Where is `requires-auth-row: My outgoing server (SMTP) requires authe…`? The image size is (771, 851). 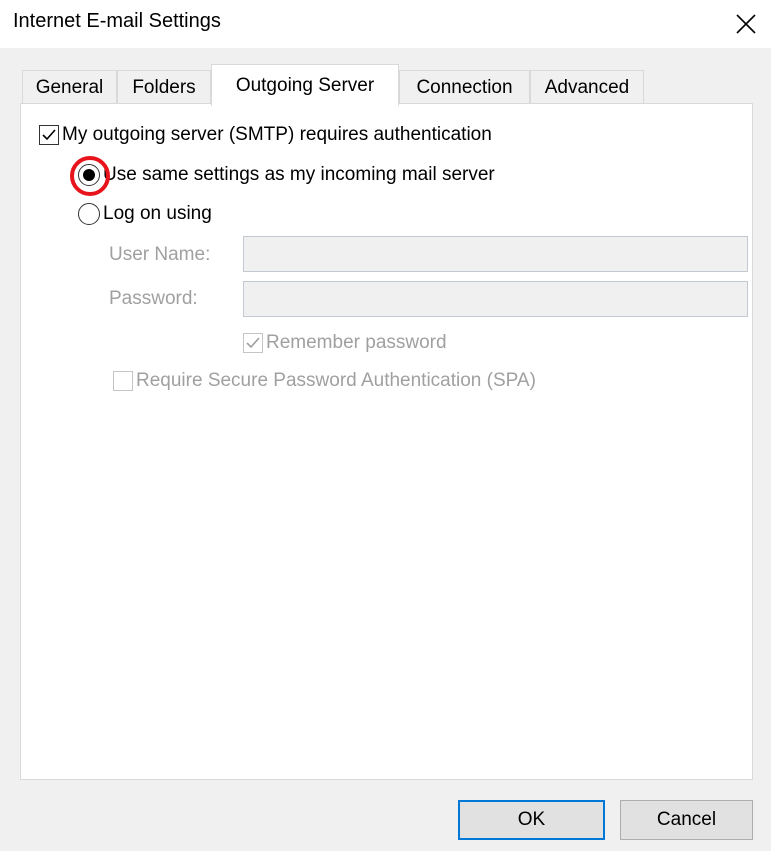
requires-auth-row: My outgoing server (SMTP) requires authe… is located at coordinates (265, 135).